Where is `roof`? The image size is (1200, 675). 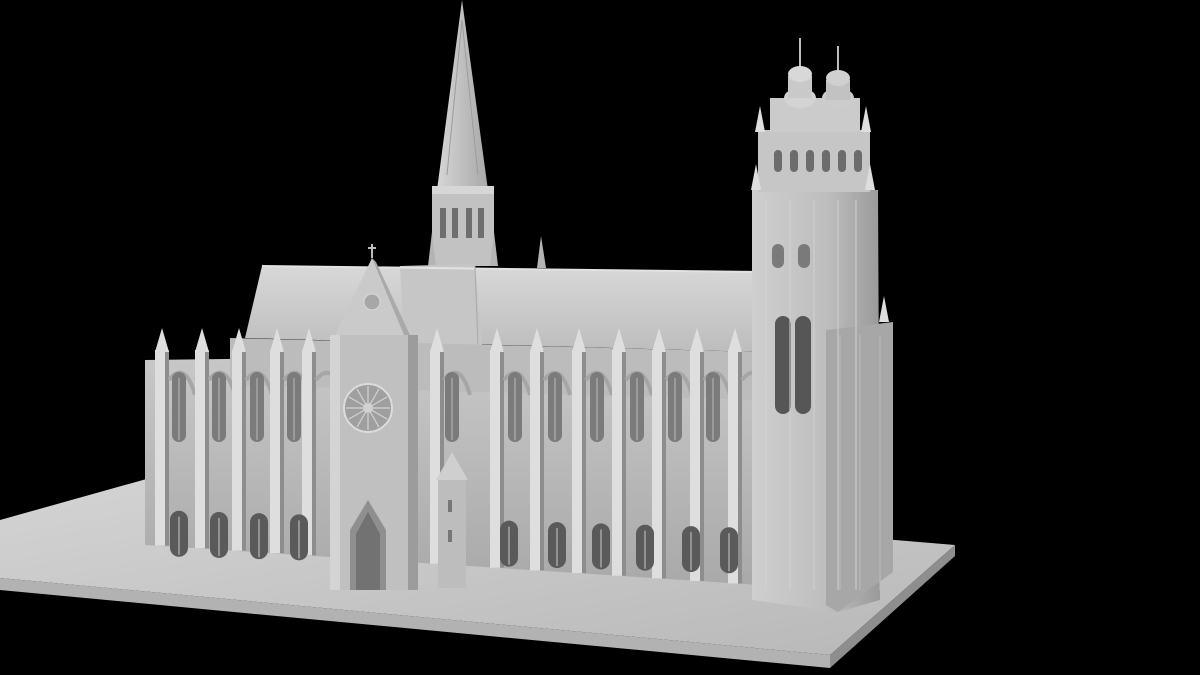 roof is located at coordinates (503, 308).